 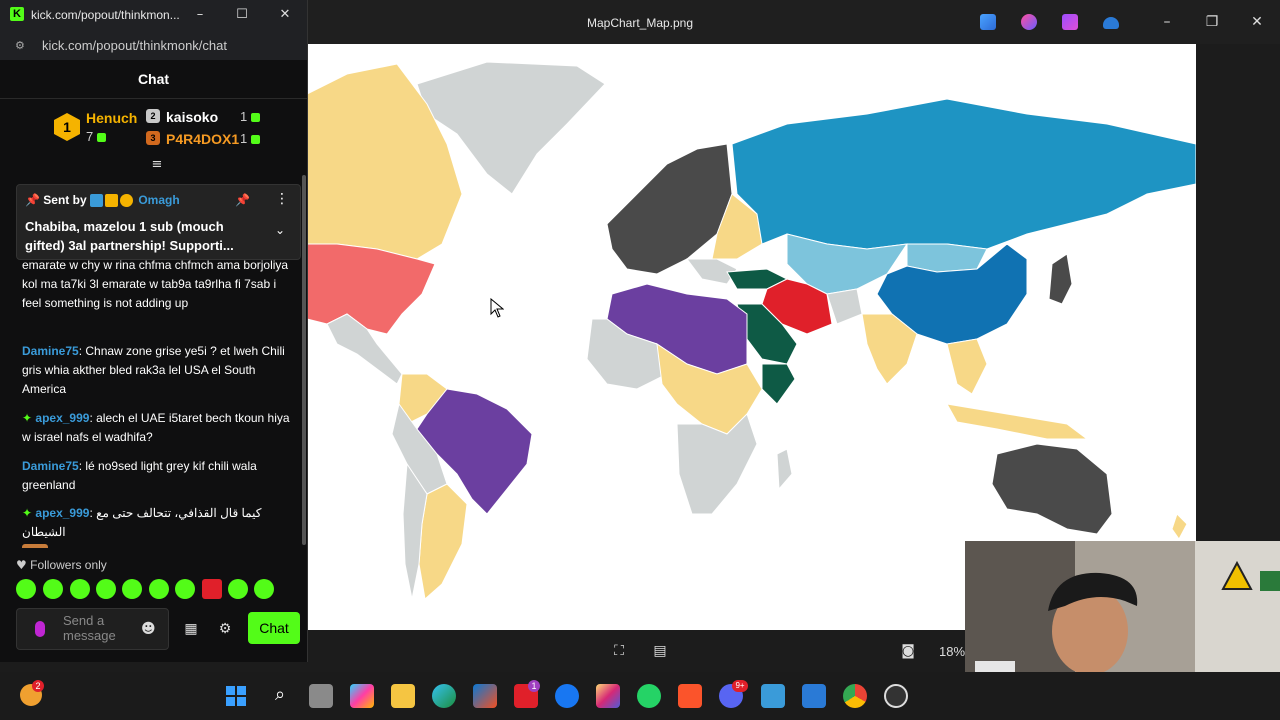 I want to click on zoom-level: 18%, so click(x=952, y=651).